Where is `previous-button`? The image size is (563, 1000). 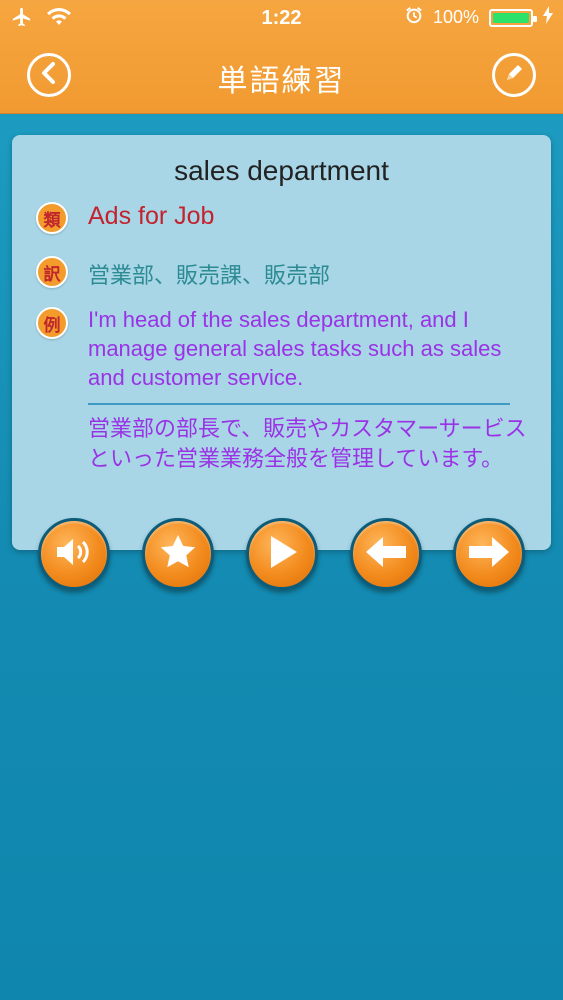
previous-button is located at coordinates (386, 554).